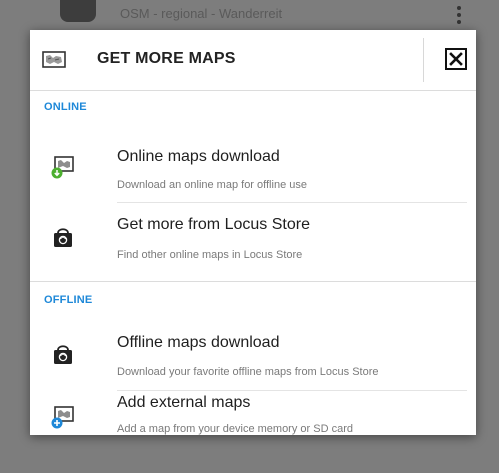  Describe the element at coordinates (459, 16) in the screenshot. I see `overflow-menu-icon` at that location.